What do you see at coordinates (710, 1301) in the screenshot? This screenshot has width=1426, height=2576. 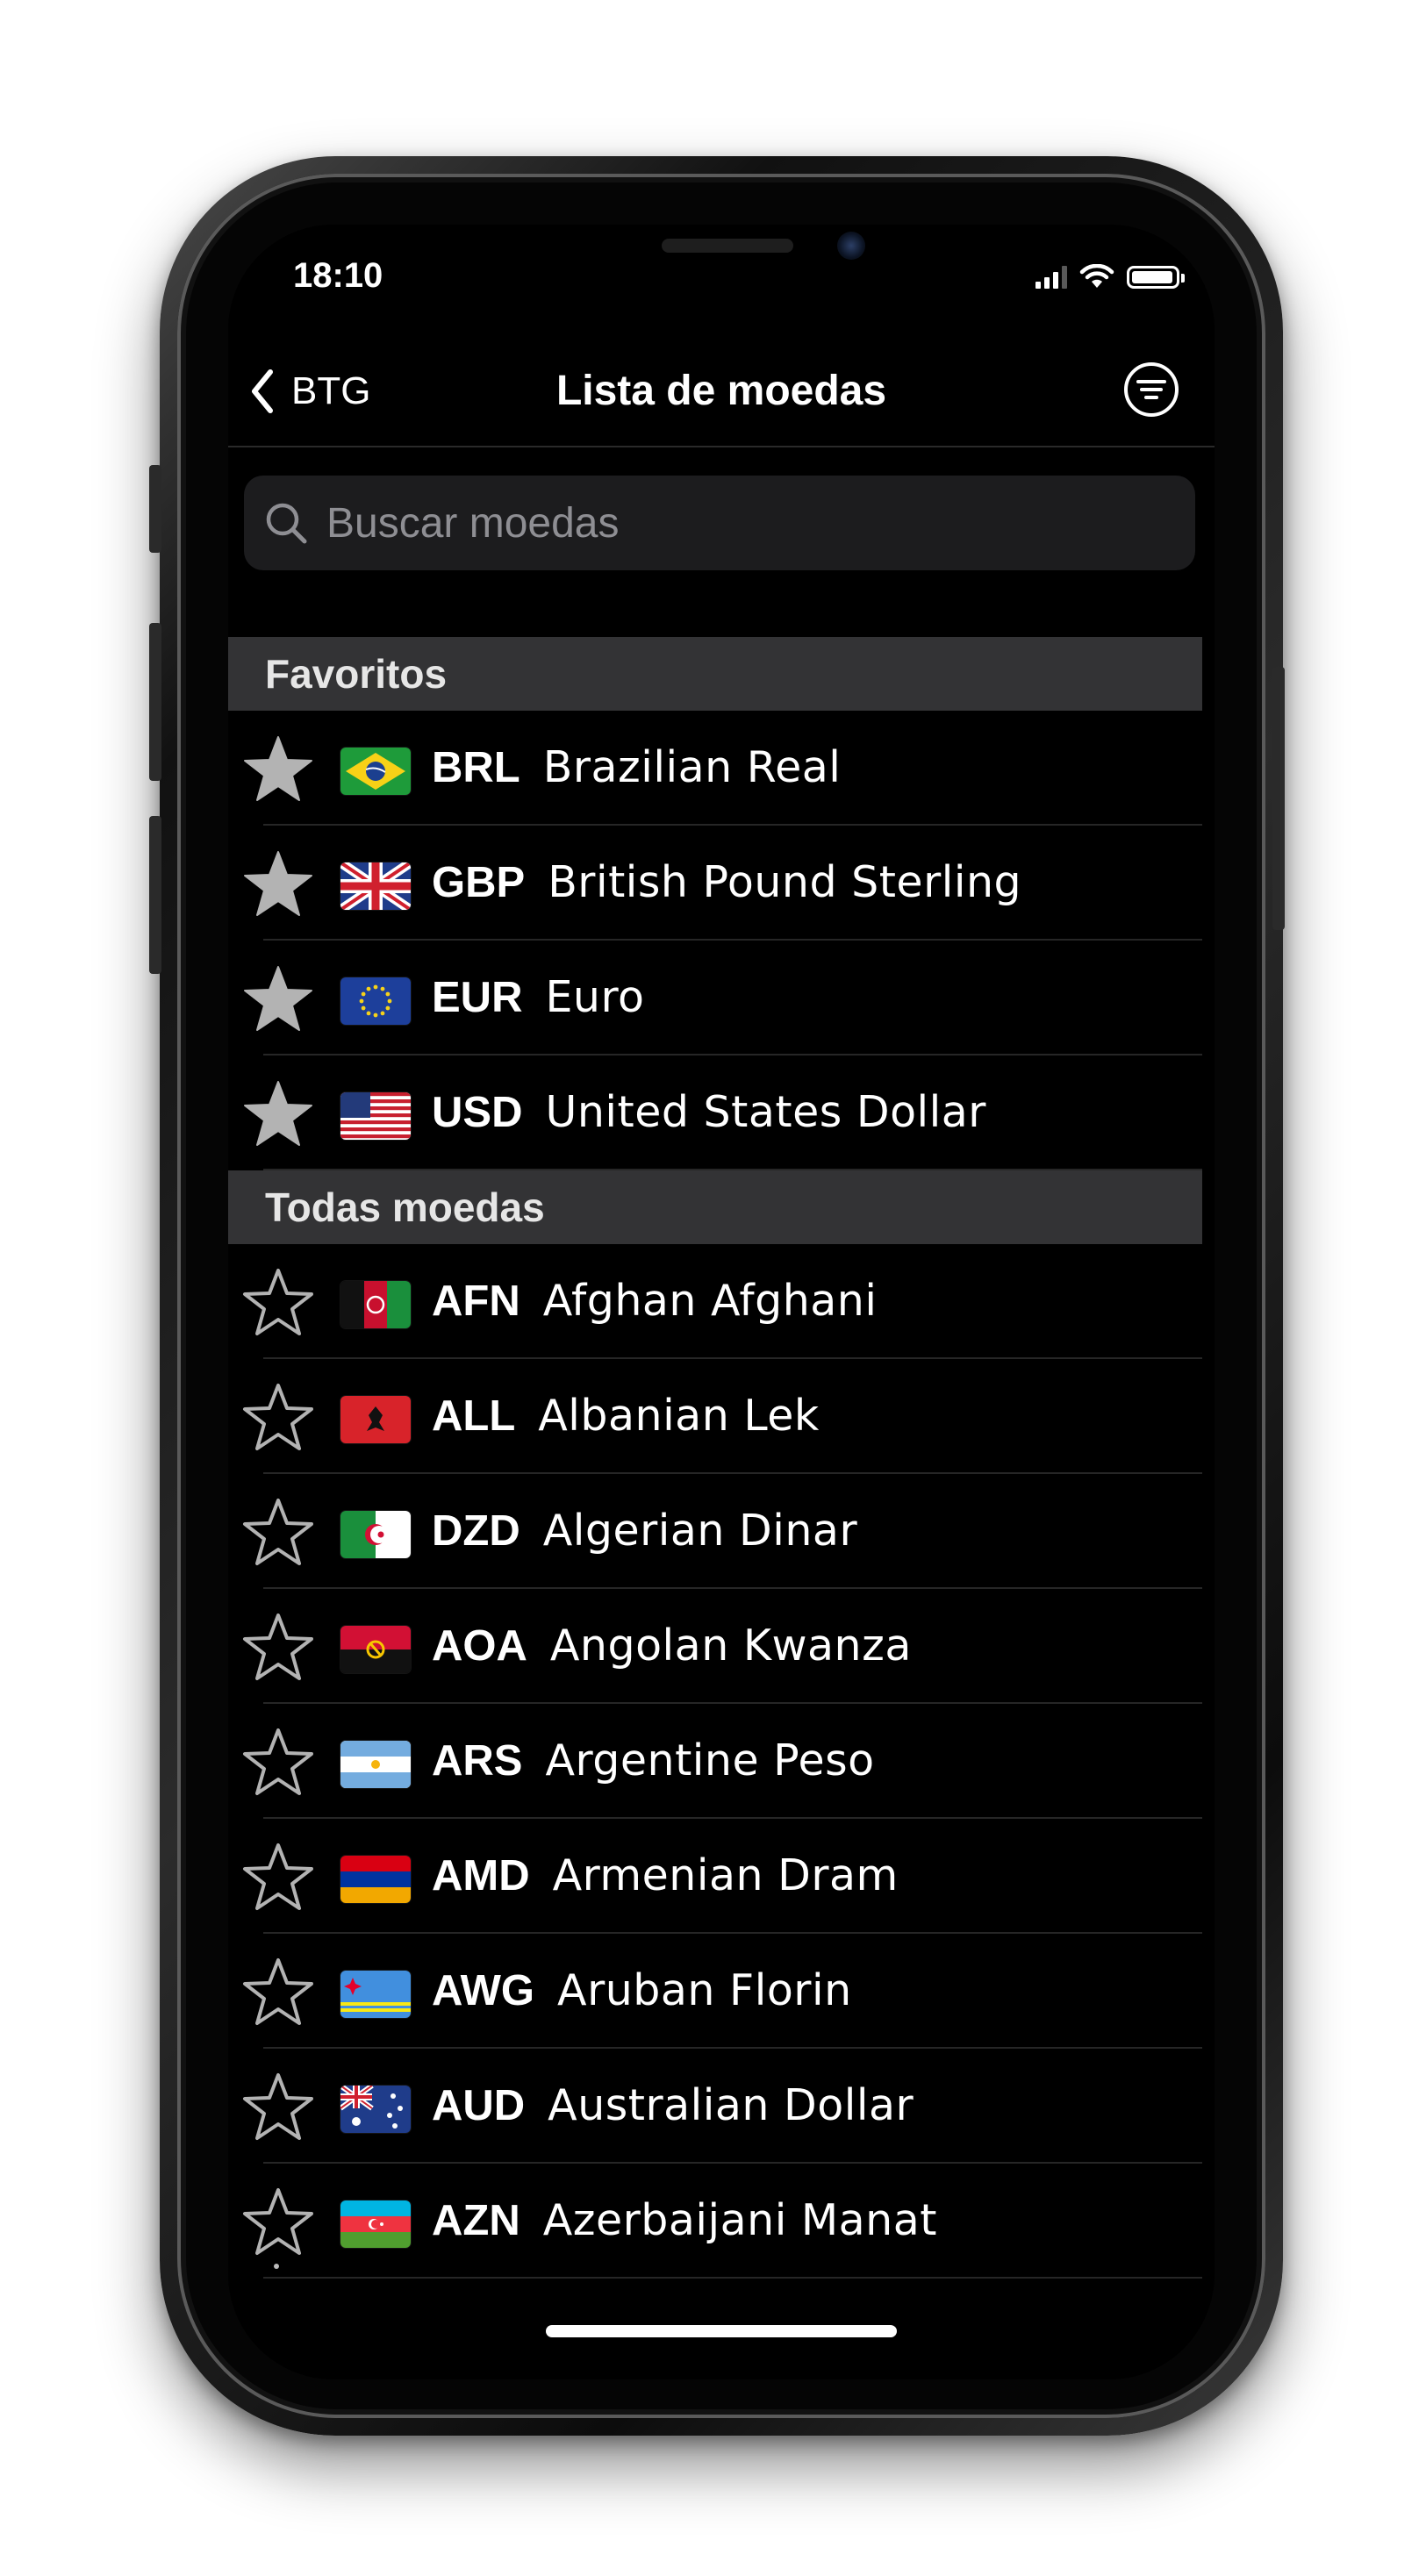 I see `currency-name: Afghan Afghani` at bounding box center [710, 1301].